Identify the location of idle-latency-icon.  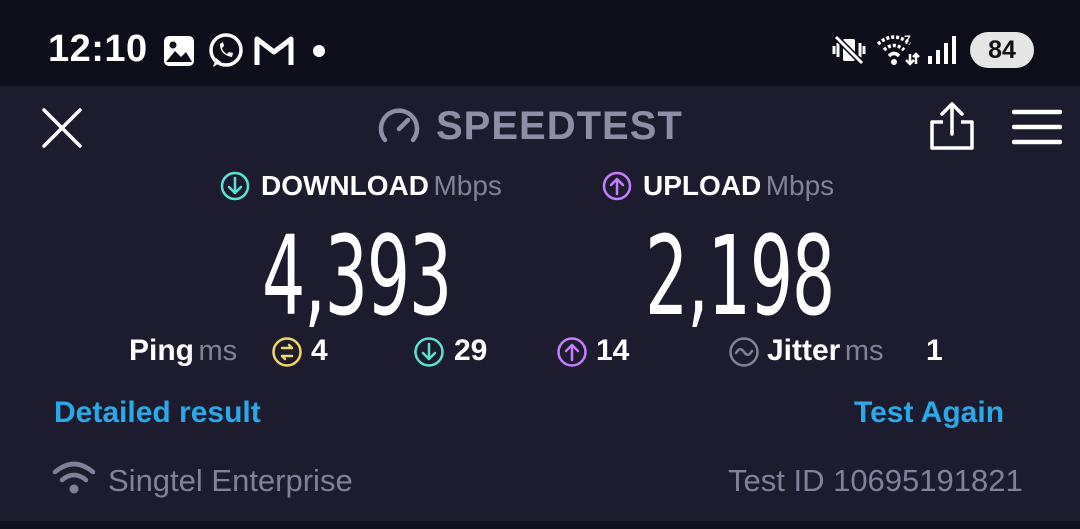
(287, 352).